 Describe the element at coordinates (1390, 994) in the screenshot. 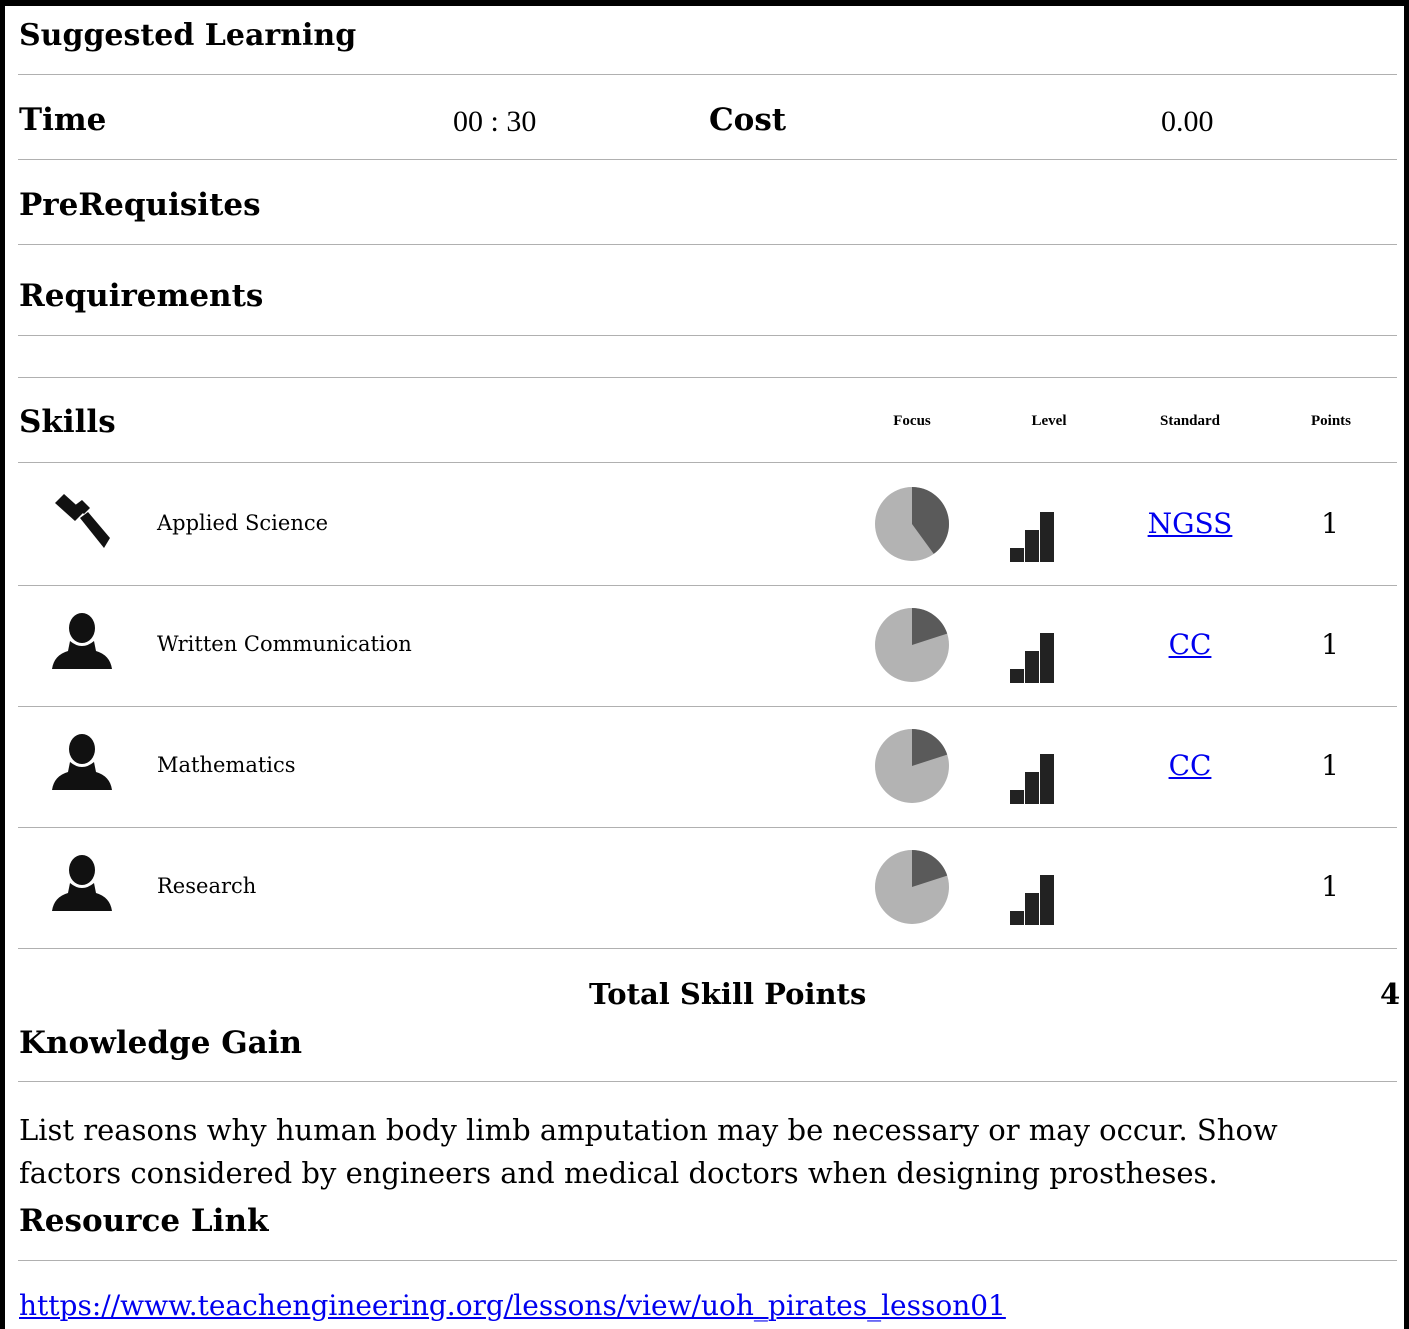

I see `total-skill-points-value: 4` at that location.